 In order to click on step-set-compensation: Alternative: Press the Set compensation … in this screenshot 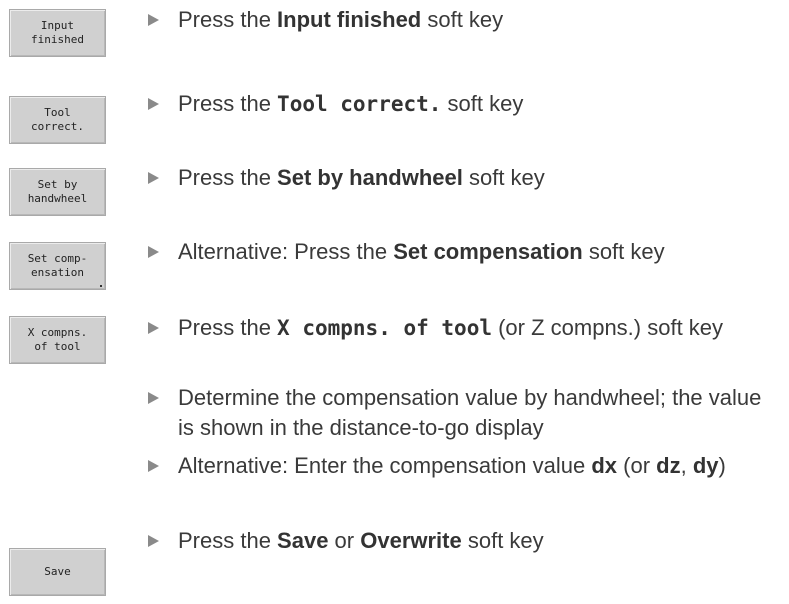, I will do `click(463, 252)`.